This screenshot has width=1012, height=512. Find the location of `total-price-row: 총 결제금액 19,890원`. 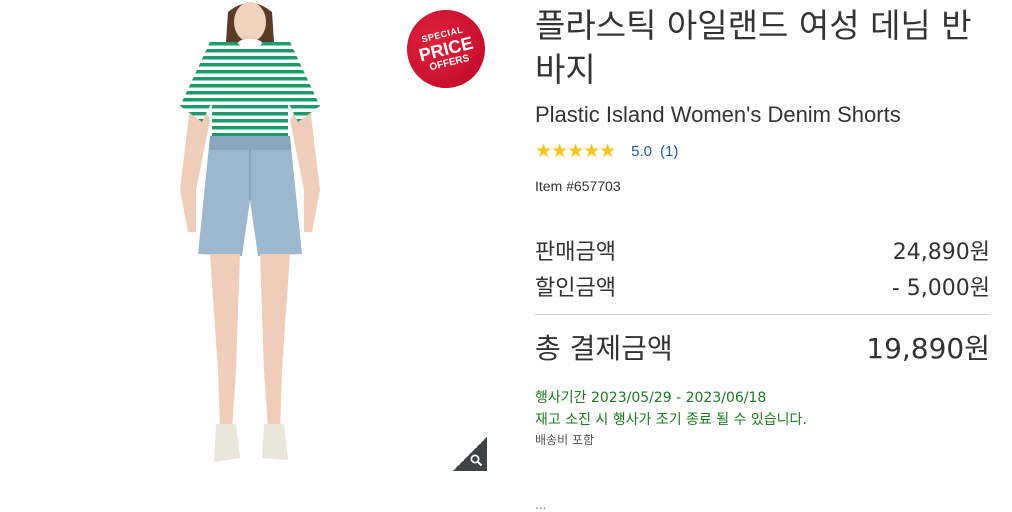

total-price-row: 총 결제금액 19,890원 is located at coordinates (762, 347).